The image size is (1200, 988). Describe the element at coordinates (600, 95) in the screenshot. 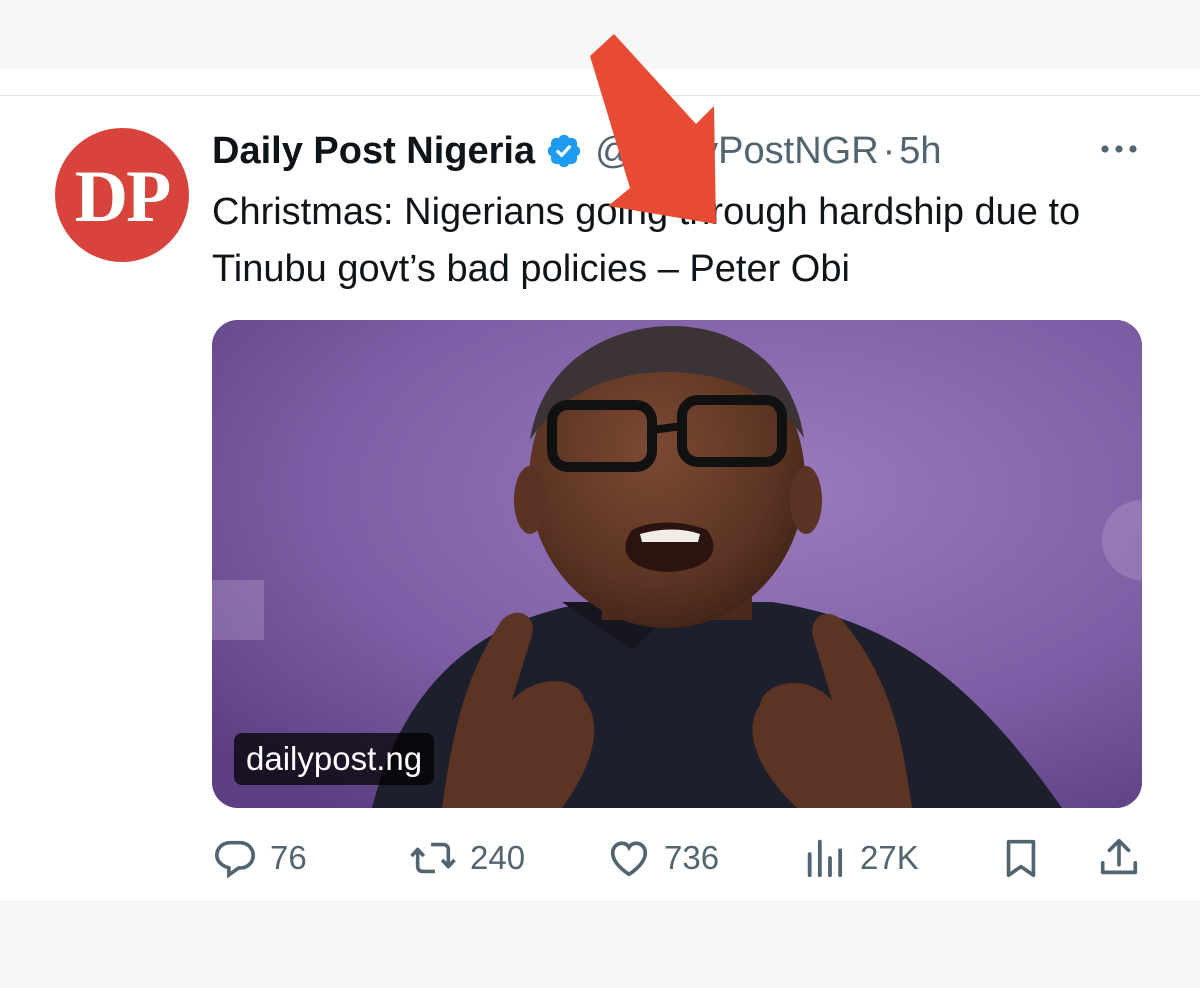

I see `timeline-divider` at that location.